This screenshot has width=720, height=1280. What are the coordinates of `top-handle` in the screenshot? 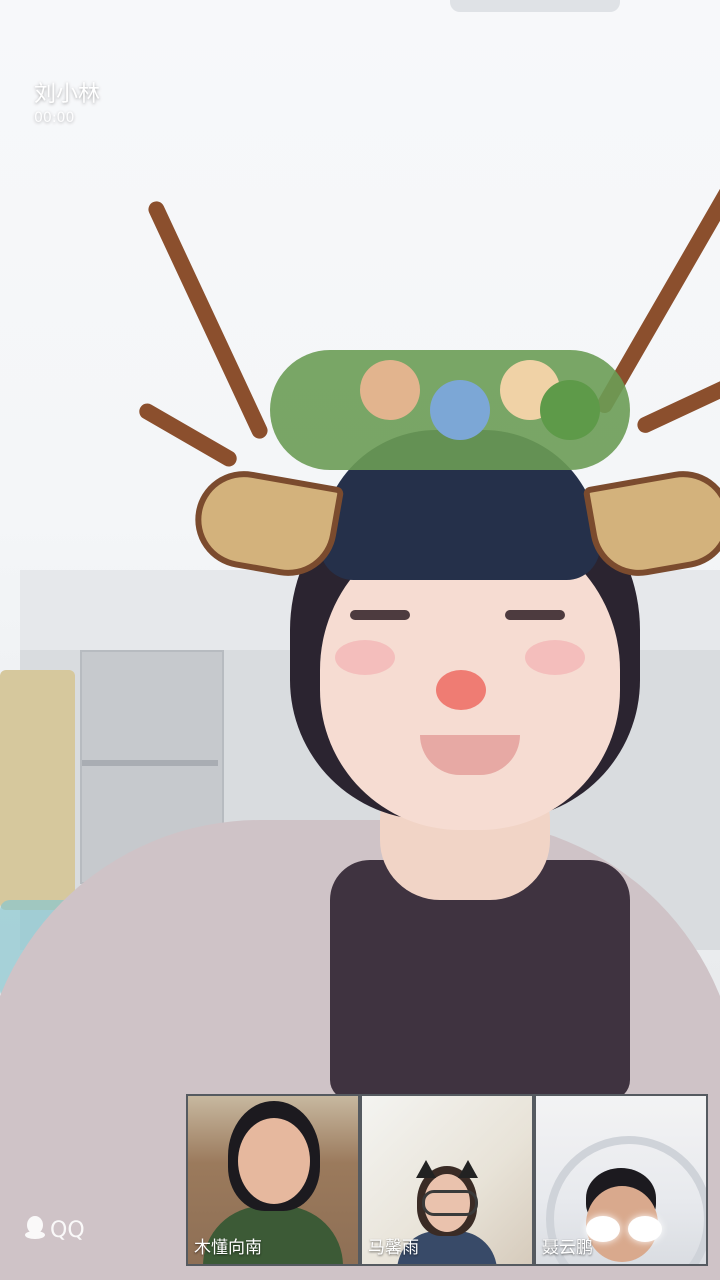 It's located at (535, 6).